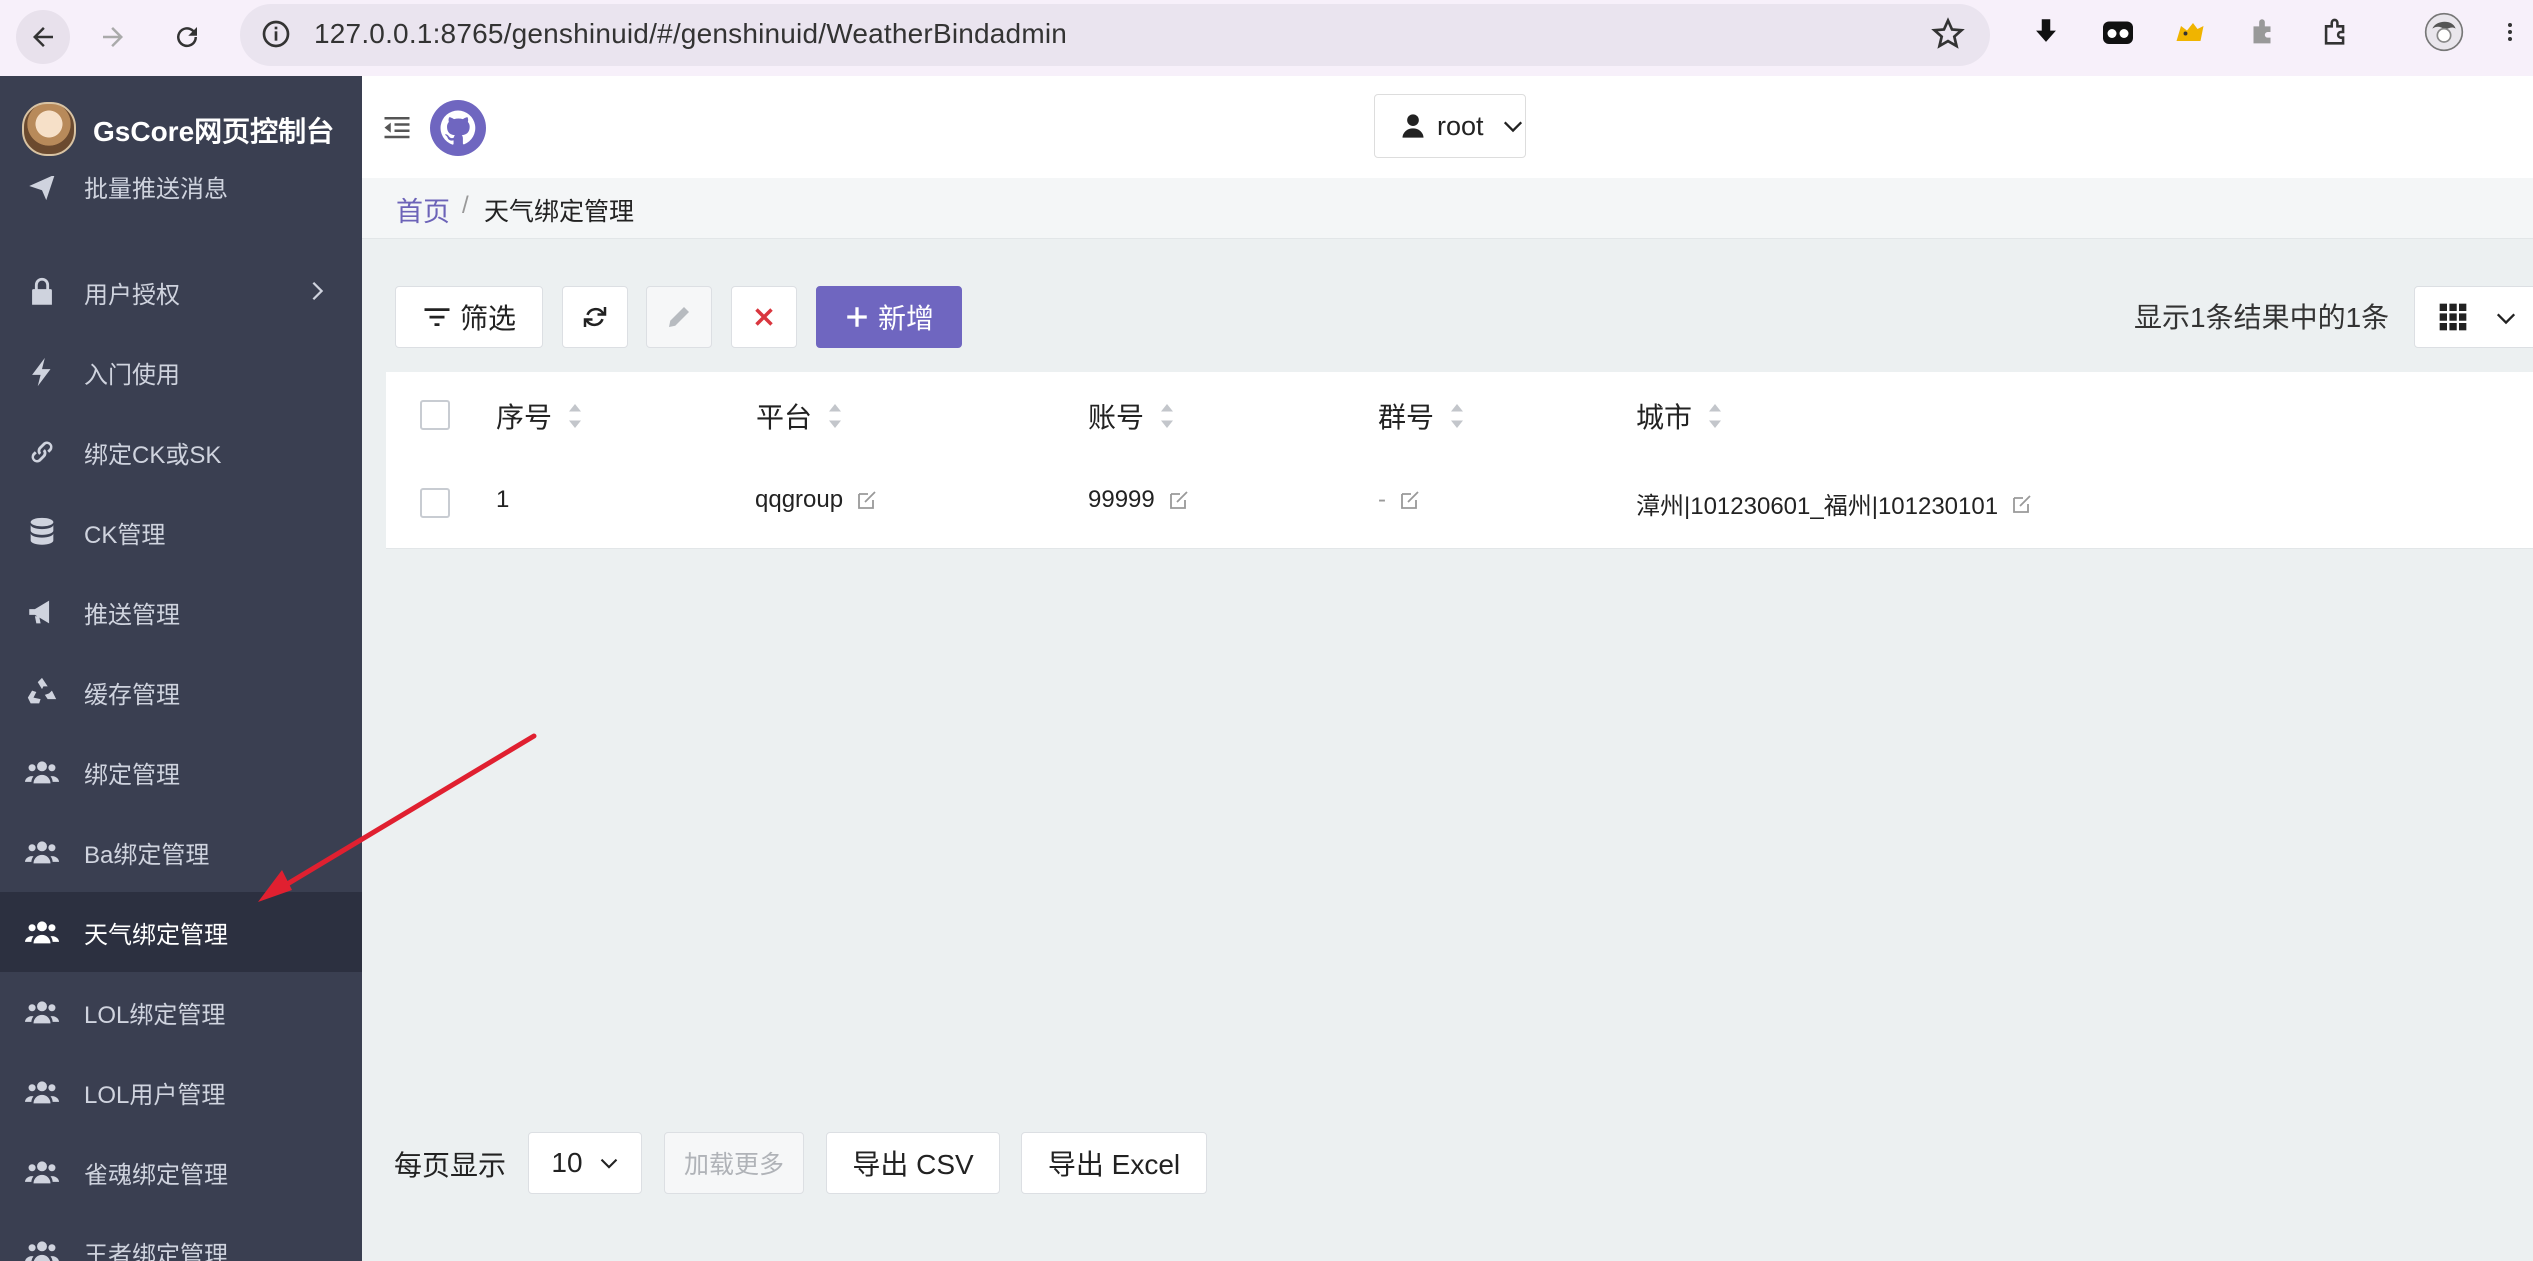 Image resolution: width=2533 pixels, height=1261 pixels. I want to click on reload-icon, so click(187, 37).